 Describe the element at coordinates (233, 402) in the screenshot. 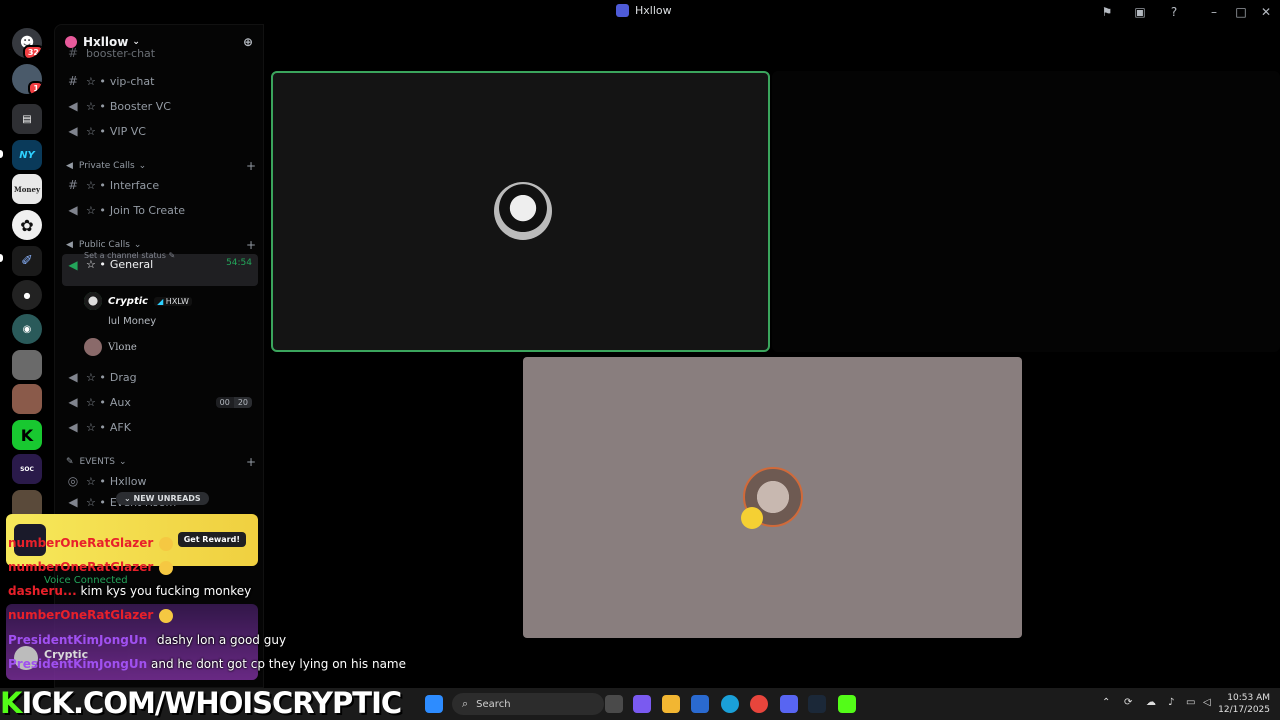

I see `user-limit-badge: 00 20` at that location.